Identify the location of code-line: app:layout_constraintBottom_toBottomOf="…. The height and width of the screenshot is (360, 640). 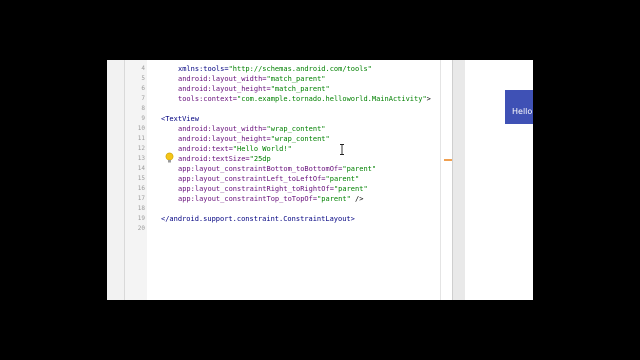
(277, 169).